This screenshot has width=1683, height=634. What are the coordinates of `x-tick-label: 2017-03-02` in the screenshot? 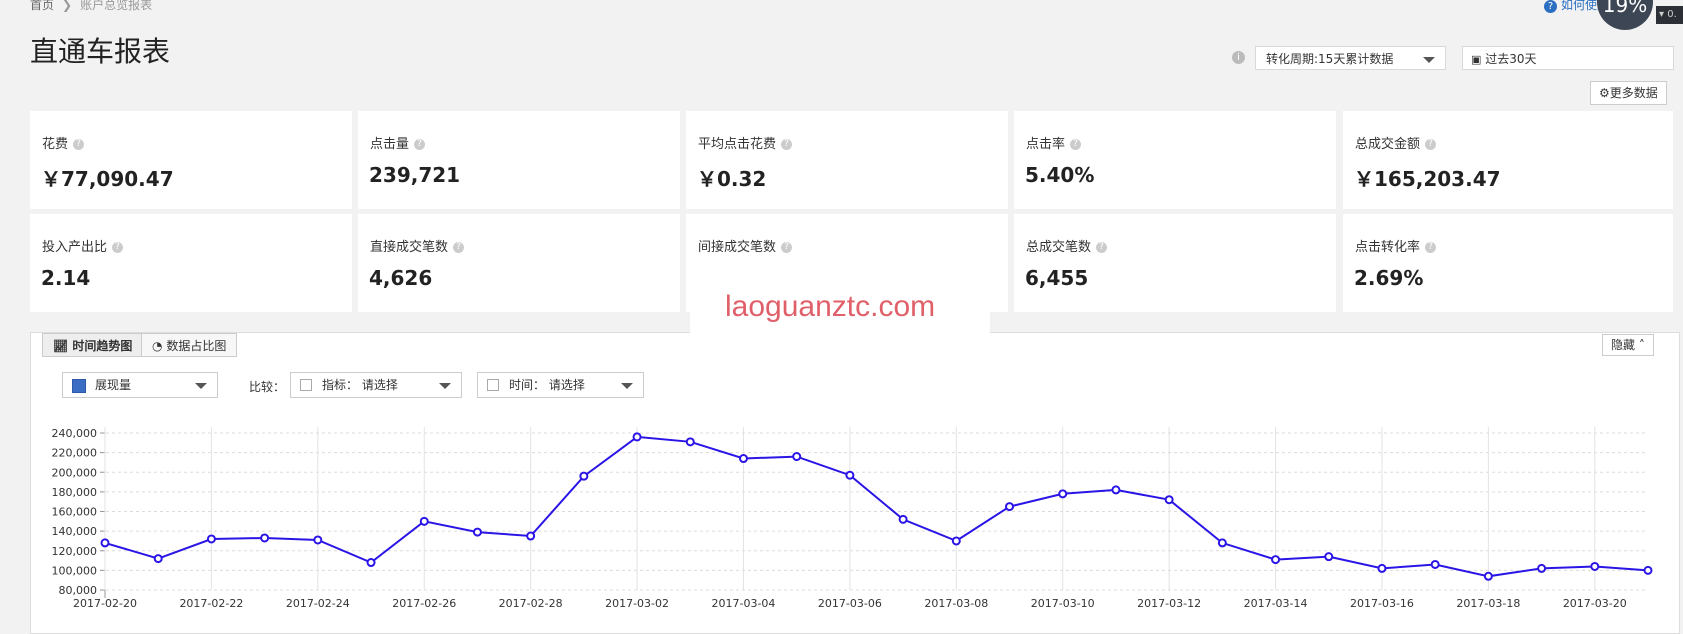 It's located at (637, 603).